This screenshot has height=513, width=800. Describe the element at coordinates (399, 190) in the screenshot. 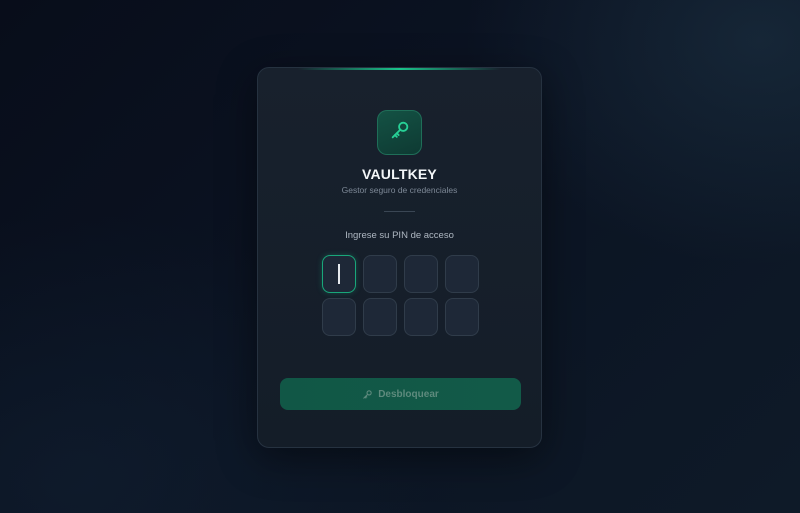

I see `app-subtitle: Gestor seguro de credenciales` at that location.